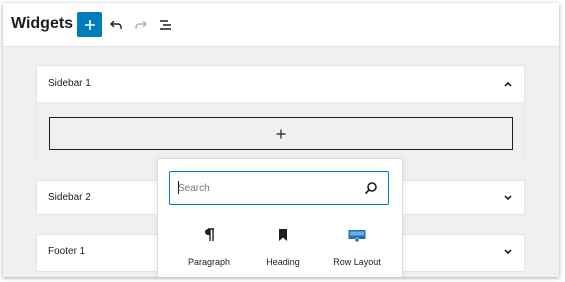 This screenshot has height=282, width=565. I want to click on redo-icon, so click(141, 24).